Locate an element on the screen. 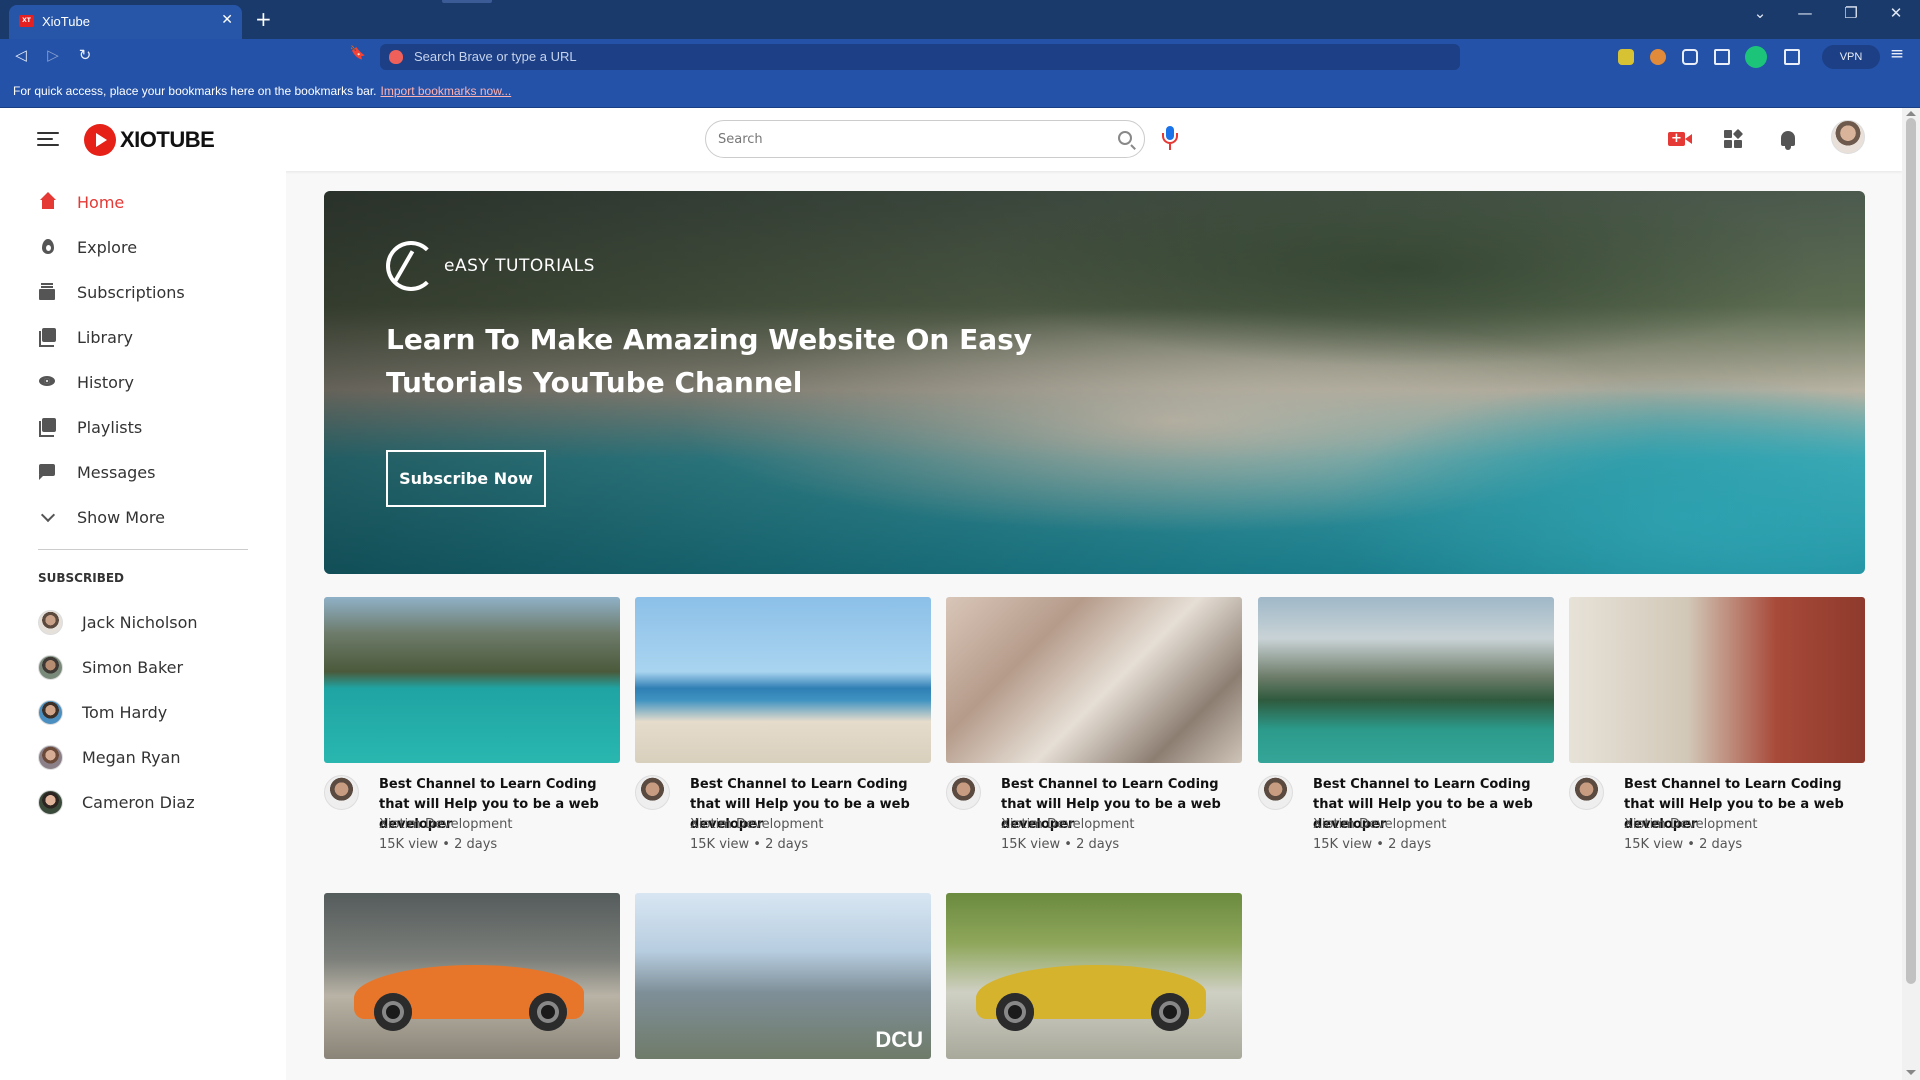 This screenshot has height=1080, width=1920. banner-brand: eASY TUTORIALS is located at coordinates (519, 266).